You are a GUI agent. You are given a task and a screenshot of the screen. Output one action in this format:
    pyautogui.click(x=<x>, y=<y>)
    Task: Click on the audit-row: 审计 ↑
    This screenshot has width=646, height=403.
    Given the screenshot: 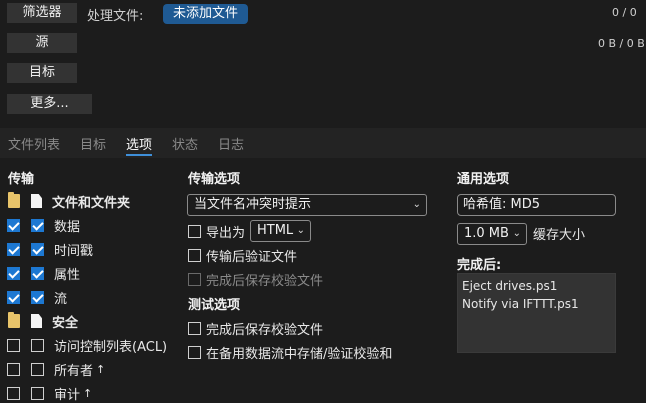 What is the action you would take?
    pyautogui.click(x=50, y=393)
    